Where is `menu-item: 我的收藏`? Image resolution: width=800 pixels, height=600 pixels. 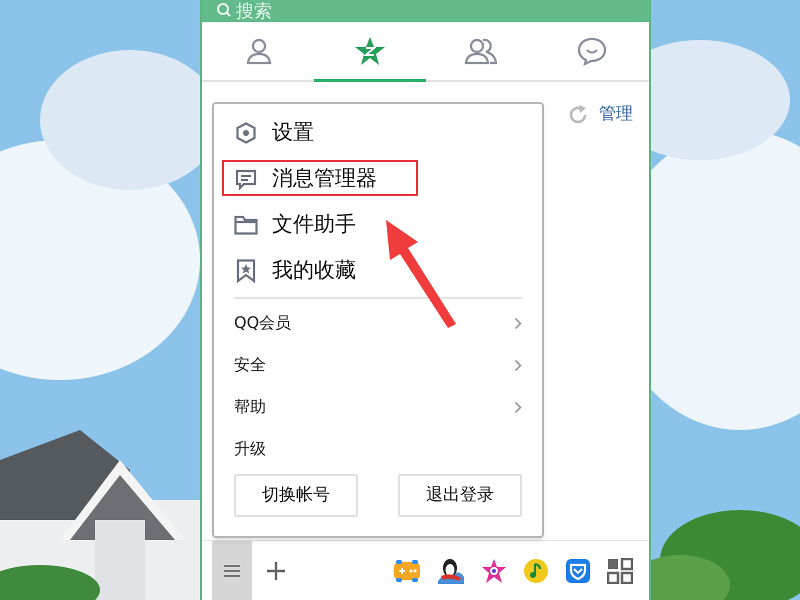 menu-item: 我的收藏 is located at coordinates (295, 271).